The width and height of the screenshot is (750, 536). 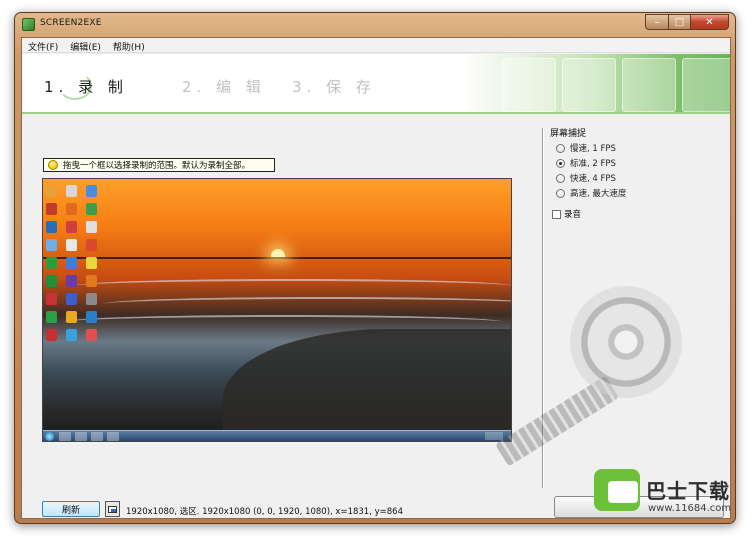 I want to click on fps-option-label: 高速, 最大速度, so click(x=598, y=194).